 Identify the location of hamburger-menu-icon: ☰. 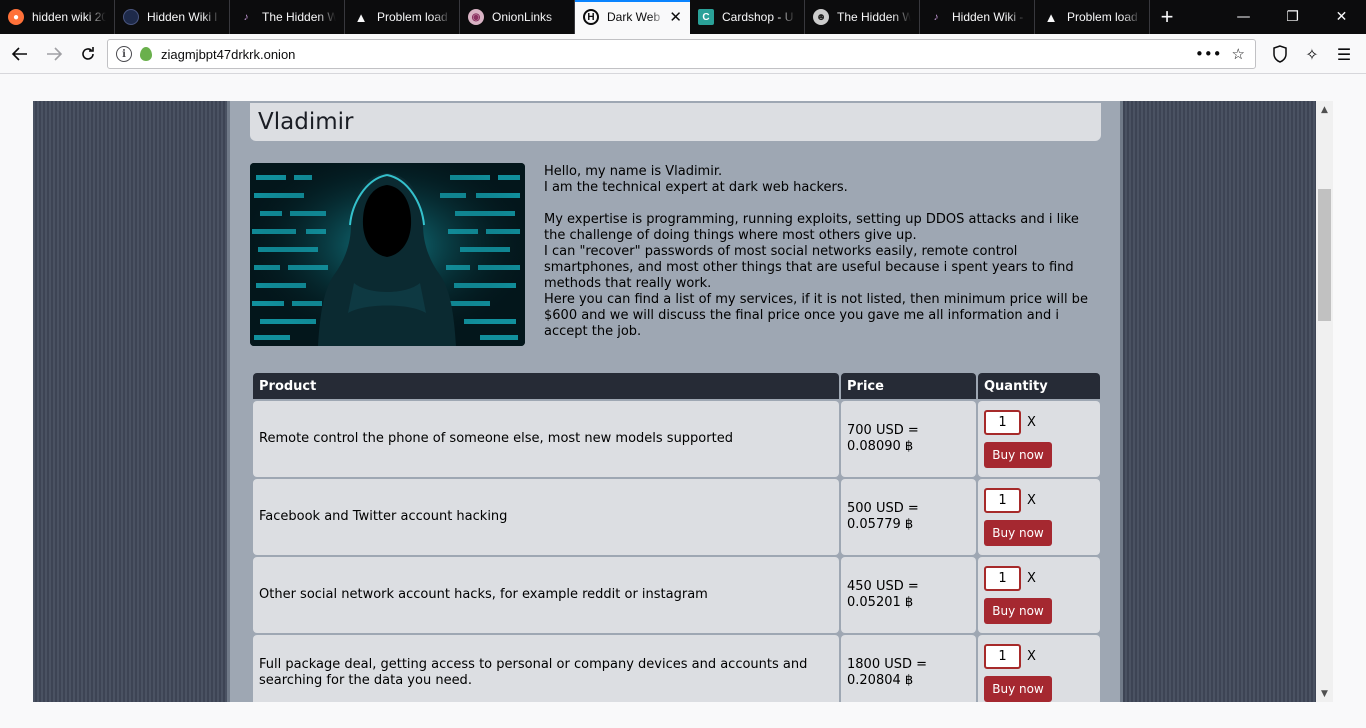
(1344, 54).